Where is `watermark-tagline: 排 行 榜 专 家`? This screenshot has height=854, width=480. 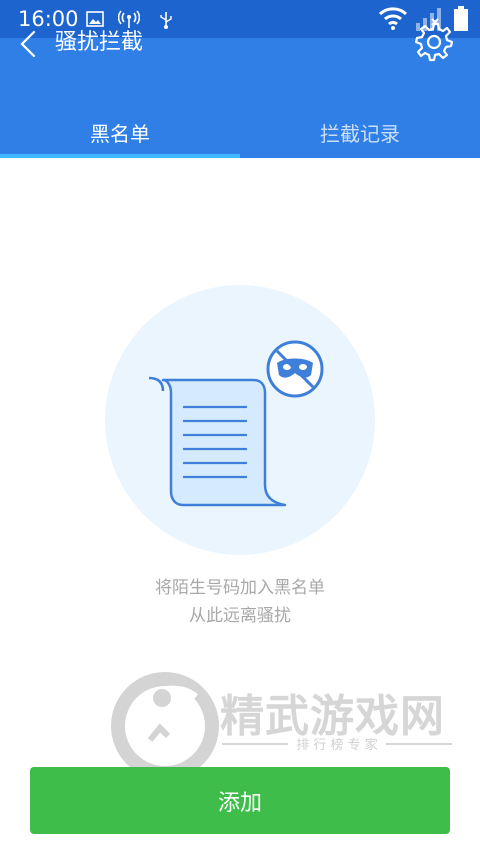 watermark-tagline: 排 行 榜 专 家 is located at coordinates (337, 745).